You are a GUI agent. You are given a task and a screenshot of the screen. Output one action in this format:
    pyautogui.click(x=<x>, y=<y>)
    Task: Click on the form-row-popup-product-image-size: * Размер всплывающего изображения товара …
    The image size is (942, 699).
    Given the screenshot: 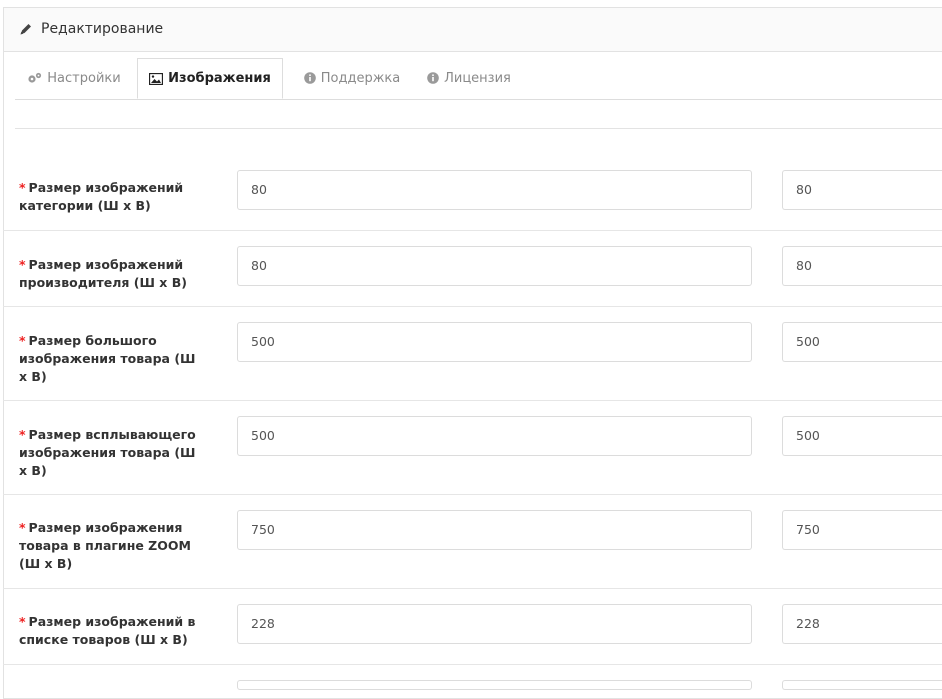 What is the action you would take?
    pyautogui.click(x=471, y=448)
    